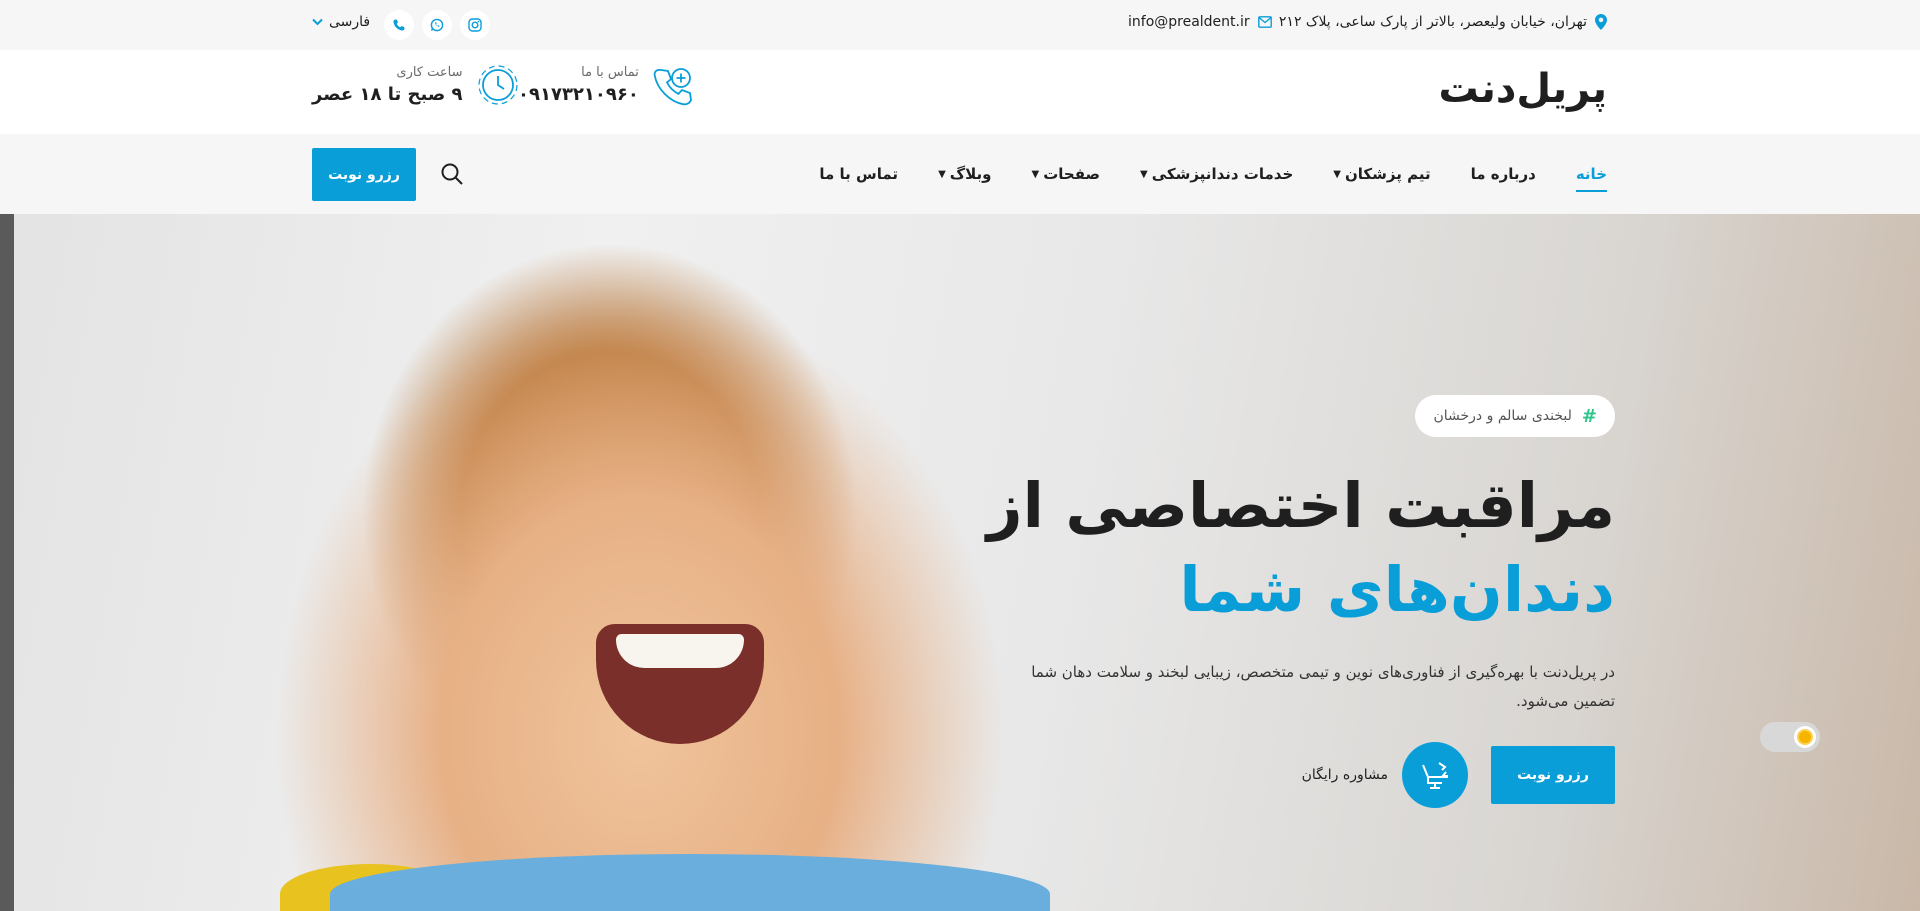  I want to click on language-selector: فارسی, so click(341, 22).